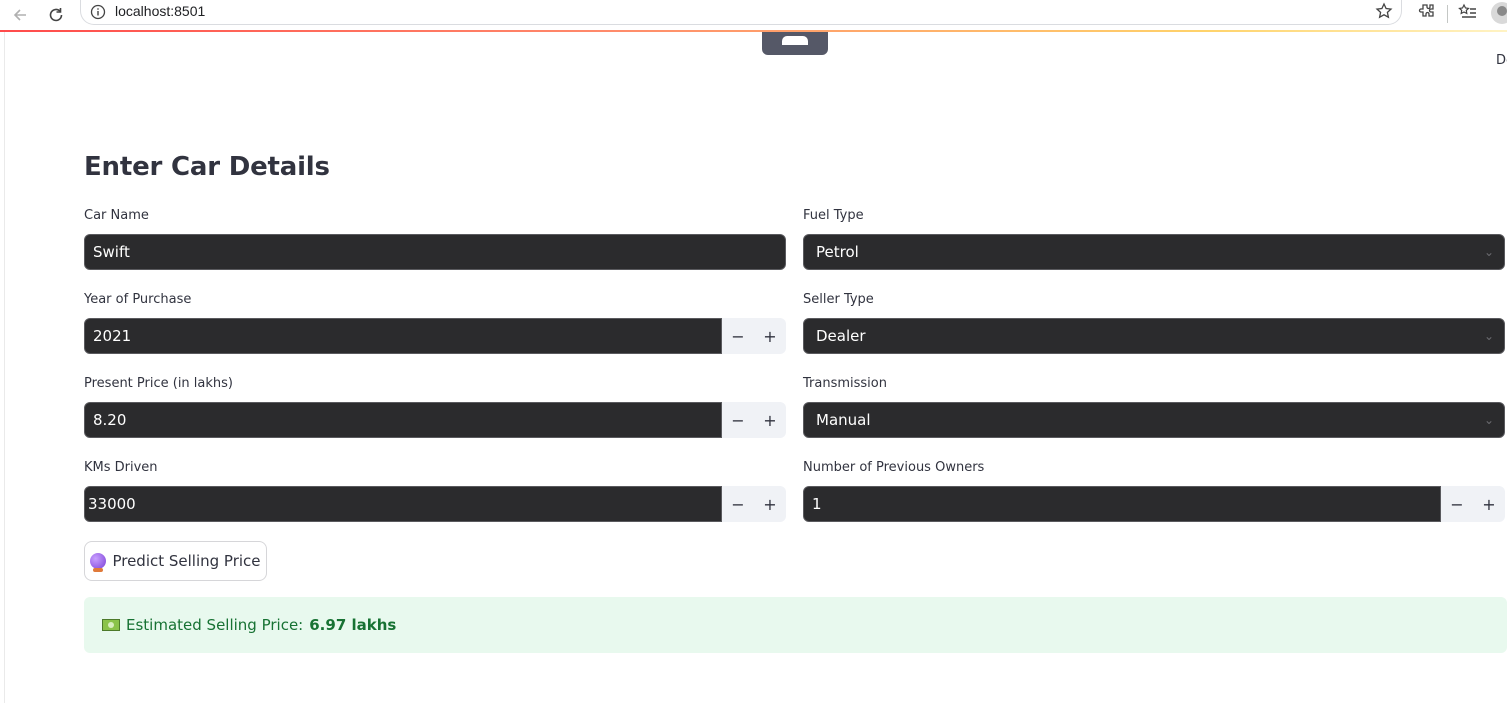 The height and width of the screenshot is (703, 1507). I want to click on app-header-toggle, so click(795, 43).